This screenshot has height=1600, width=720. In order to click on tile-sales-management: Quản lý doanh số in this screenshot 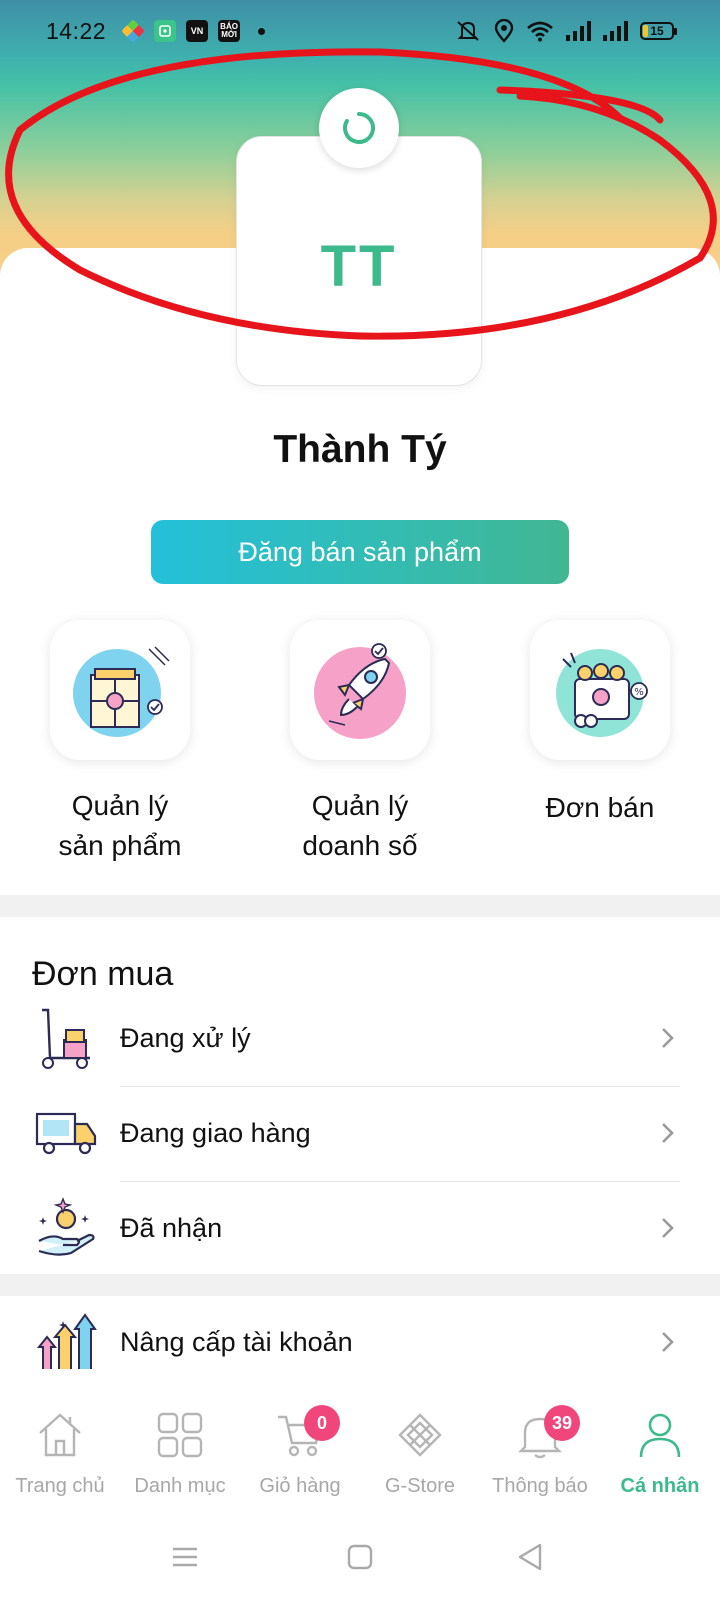, I will do `click(360, 743)`.